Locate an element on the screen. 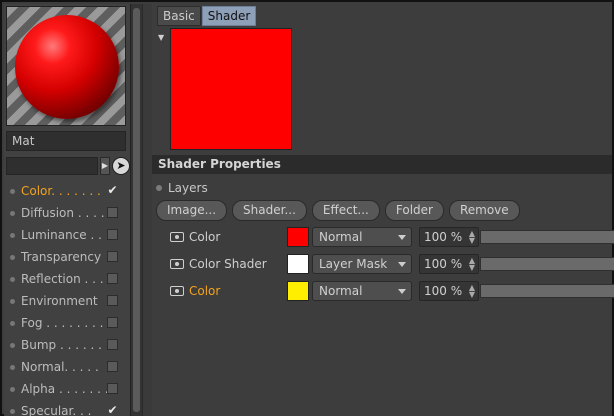 The image size is (614, 416). tab-shader: Shader is located at coordinates (229, 16).